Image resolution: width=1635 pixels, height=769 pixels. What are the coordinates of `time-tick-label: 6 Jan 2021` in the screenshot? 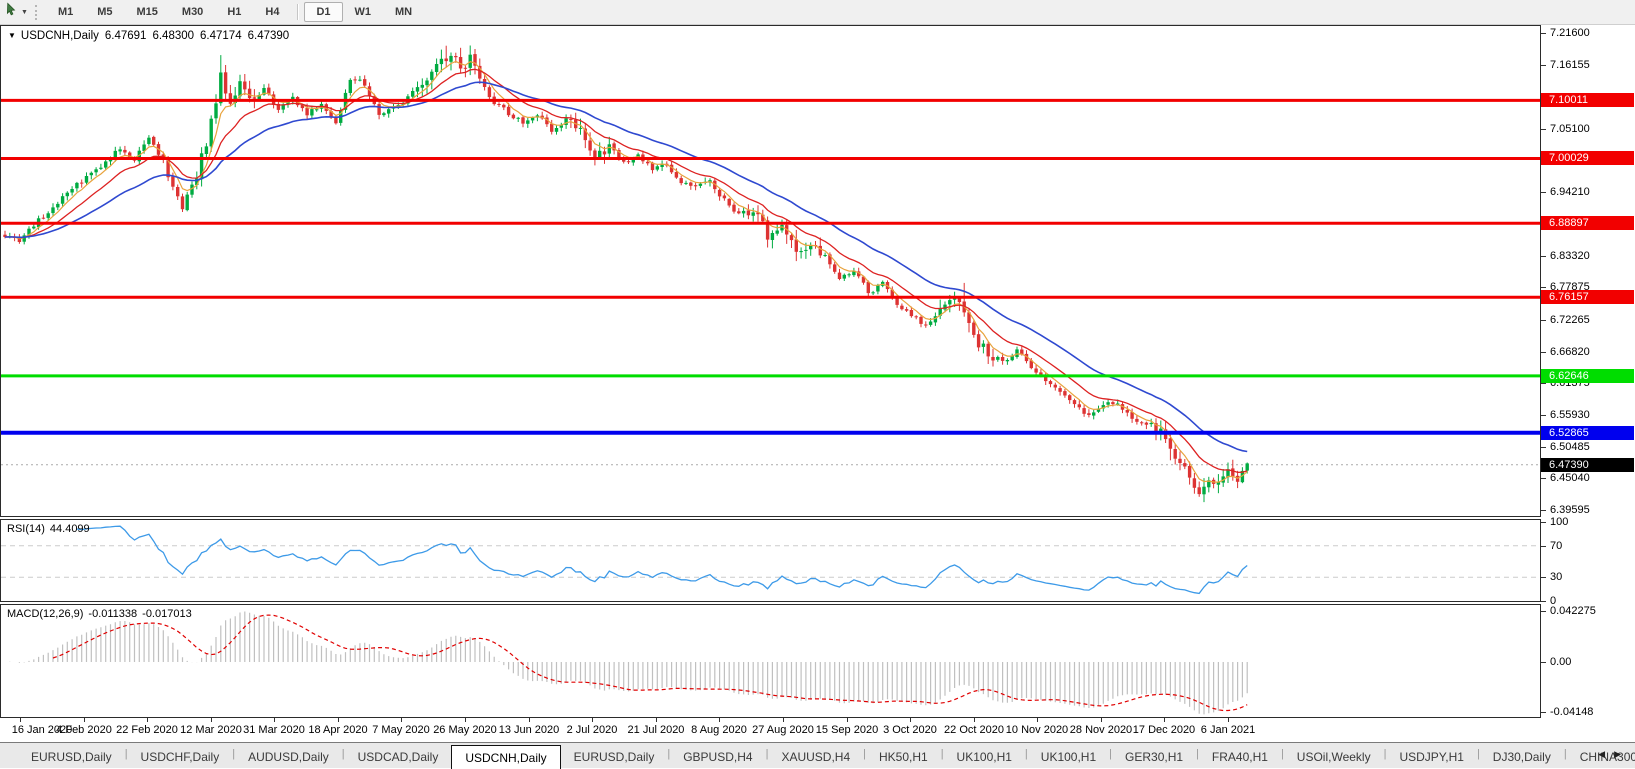 It's located at (1228, 730).